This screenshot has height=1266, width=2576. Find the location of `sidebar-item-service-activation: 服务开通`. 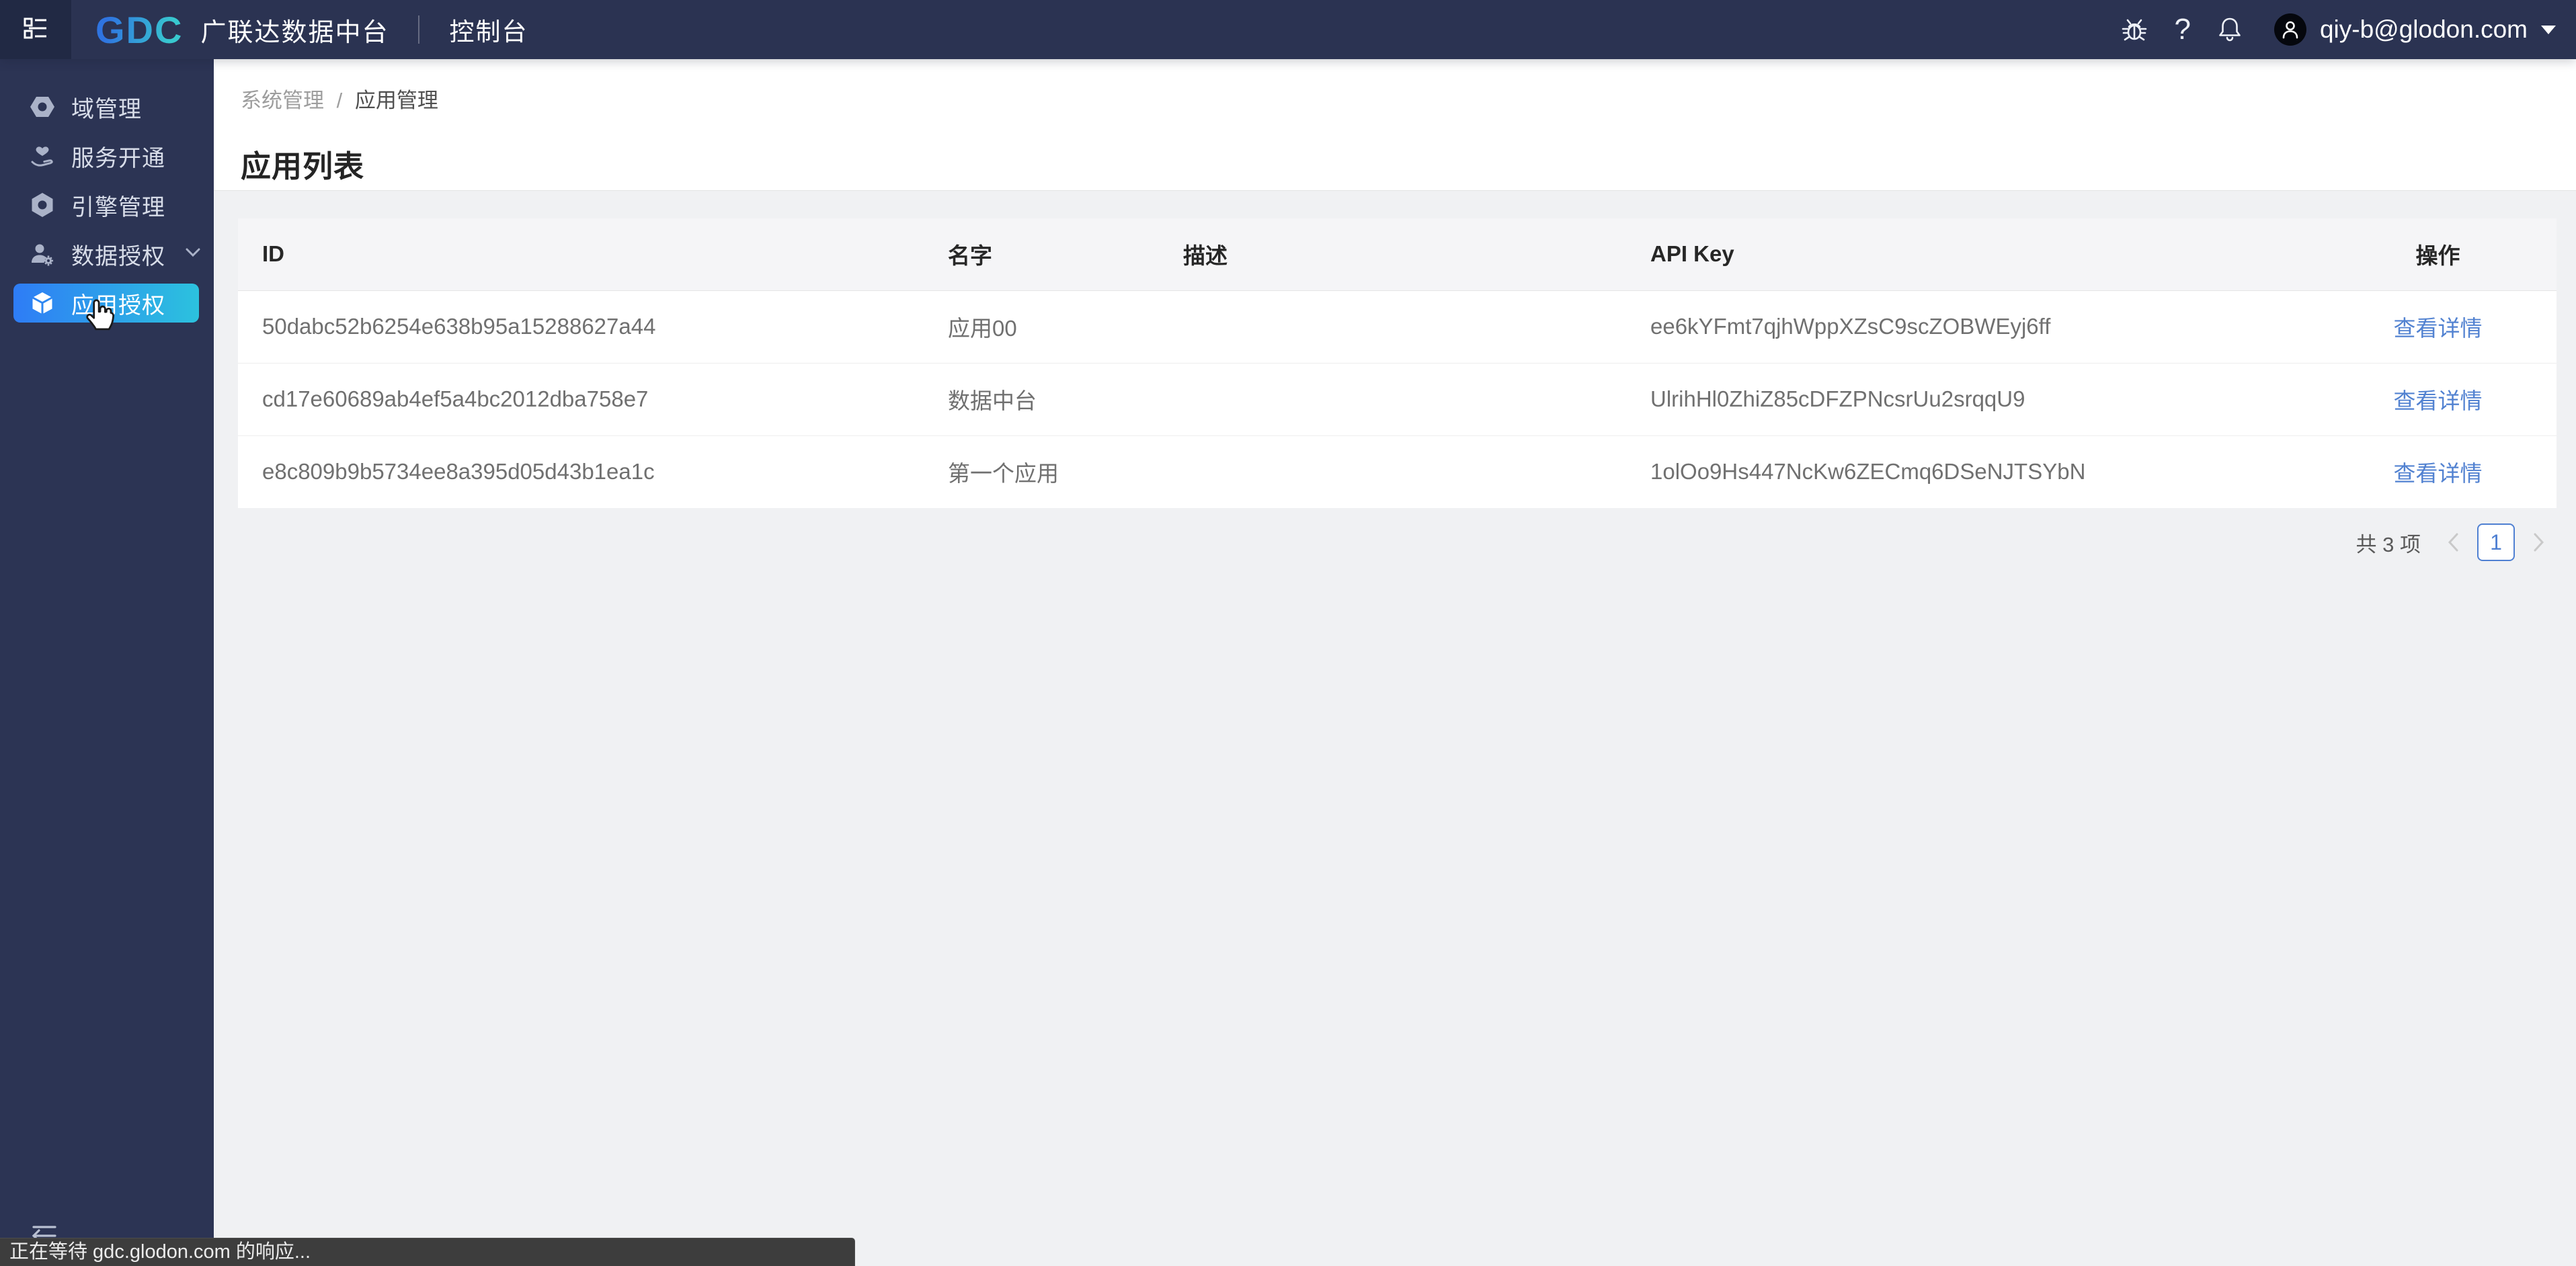

sidebar-item-service-activation: 服务开通 is located at coordinates (107, 155).